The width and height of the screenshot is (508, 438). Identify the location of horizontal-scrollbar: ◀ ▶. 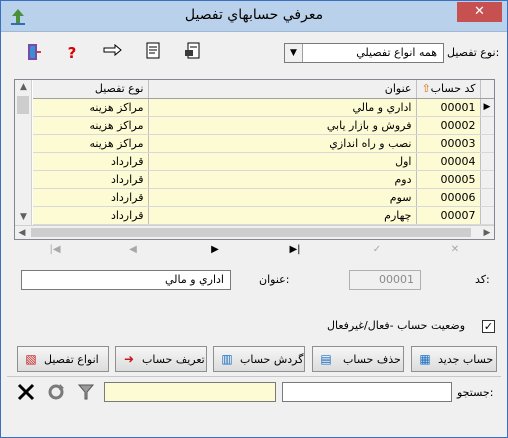
(254, 232).